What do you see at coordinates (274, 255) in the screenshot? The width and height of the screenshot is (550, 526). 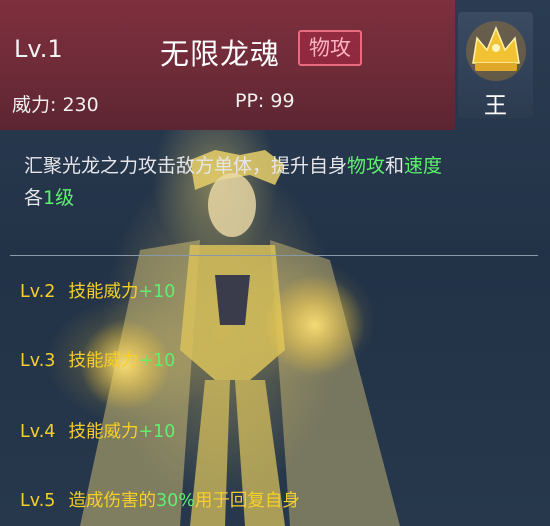 I see `divider` at bounding box center [274, 255].